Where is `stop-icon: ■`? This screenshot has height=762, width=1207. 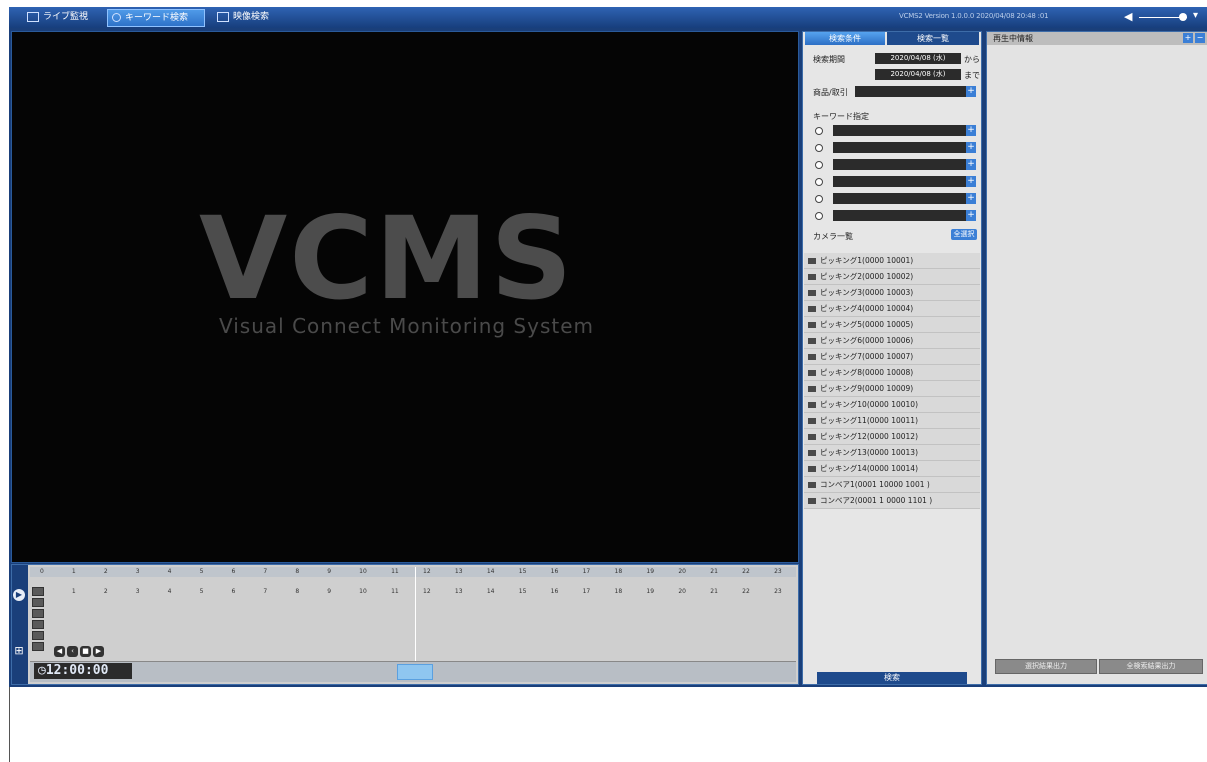
stop-icon: ■ is located at coordinates (85, 651).